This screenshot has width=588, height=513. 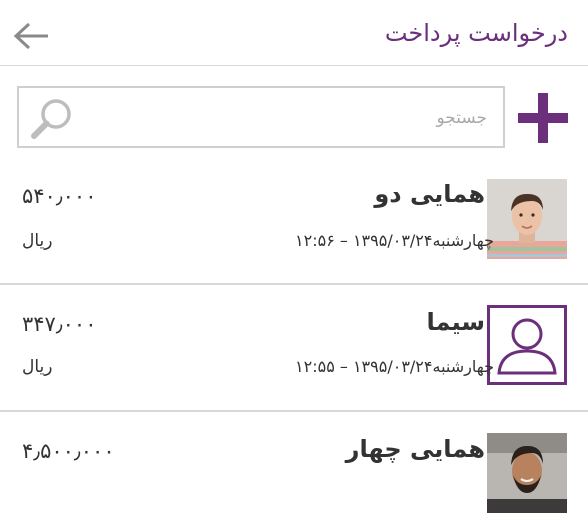 I want to click on amount: ۳۴۷٫۰۰۰, so click(x=59, y=324).